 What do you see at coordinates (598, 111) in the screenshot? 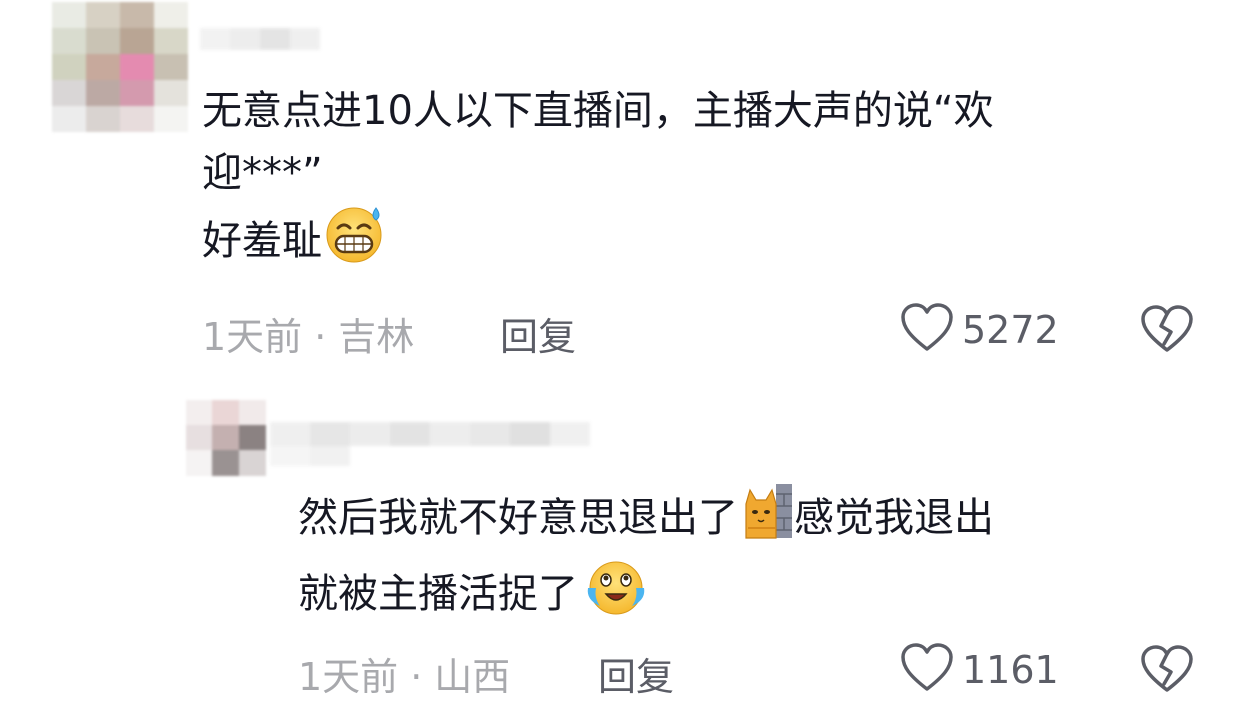
I see `comment-line: 无意点进10人以下直播间，主播大声的说“欢` at bounding box center [598, 111].